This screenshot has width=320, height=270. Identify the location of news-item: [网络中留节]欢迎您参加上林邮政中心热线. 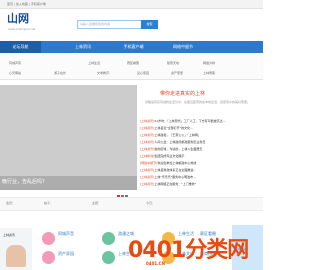
(168, 163).